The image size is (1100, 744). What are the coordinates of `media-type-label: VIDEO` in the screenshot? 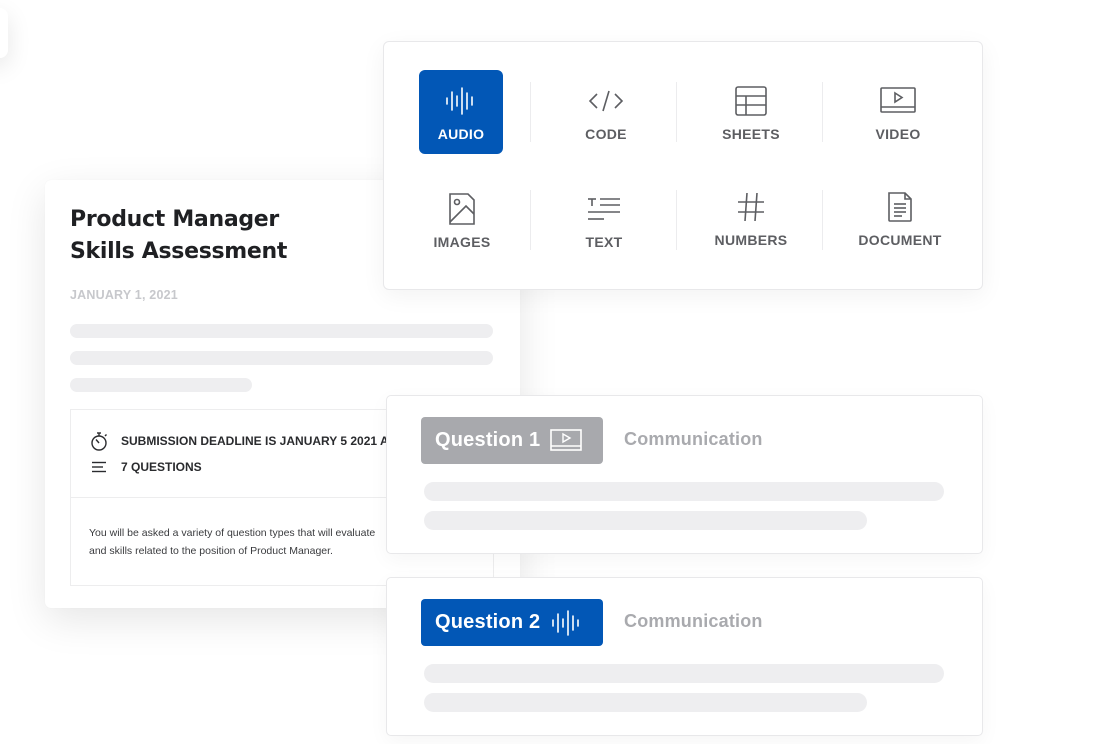 It's located at (898, 134).